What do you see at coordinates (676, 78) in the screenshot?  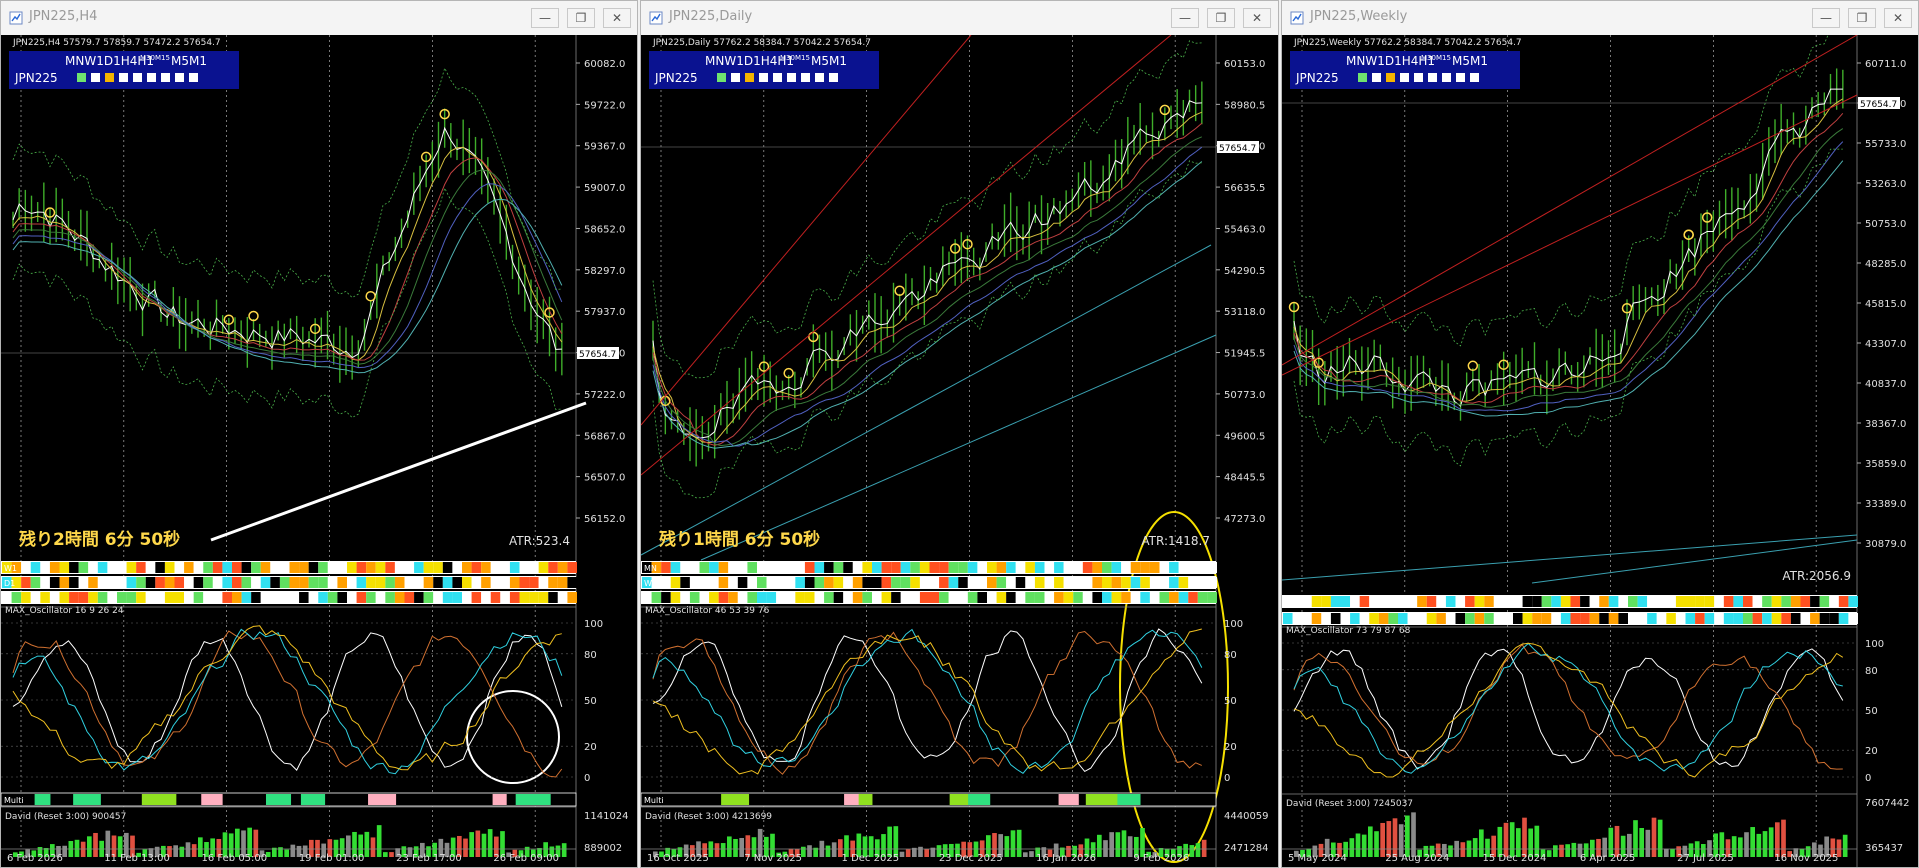 I see `symbol-label: JPN225` at bounding box center [676, 78].